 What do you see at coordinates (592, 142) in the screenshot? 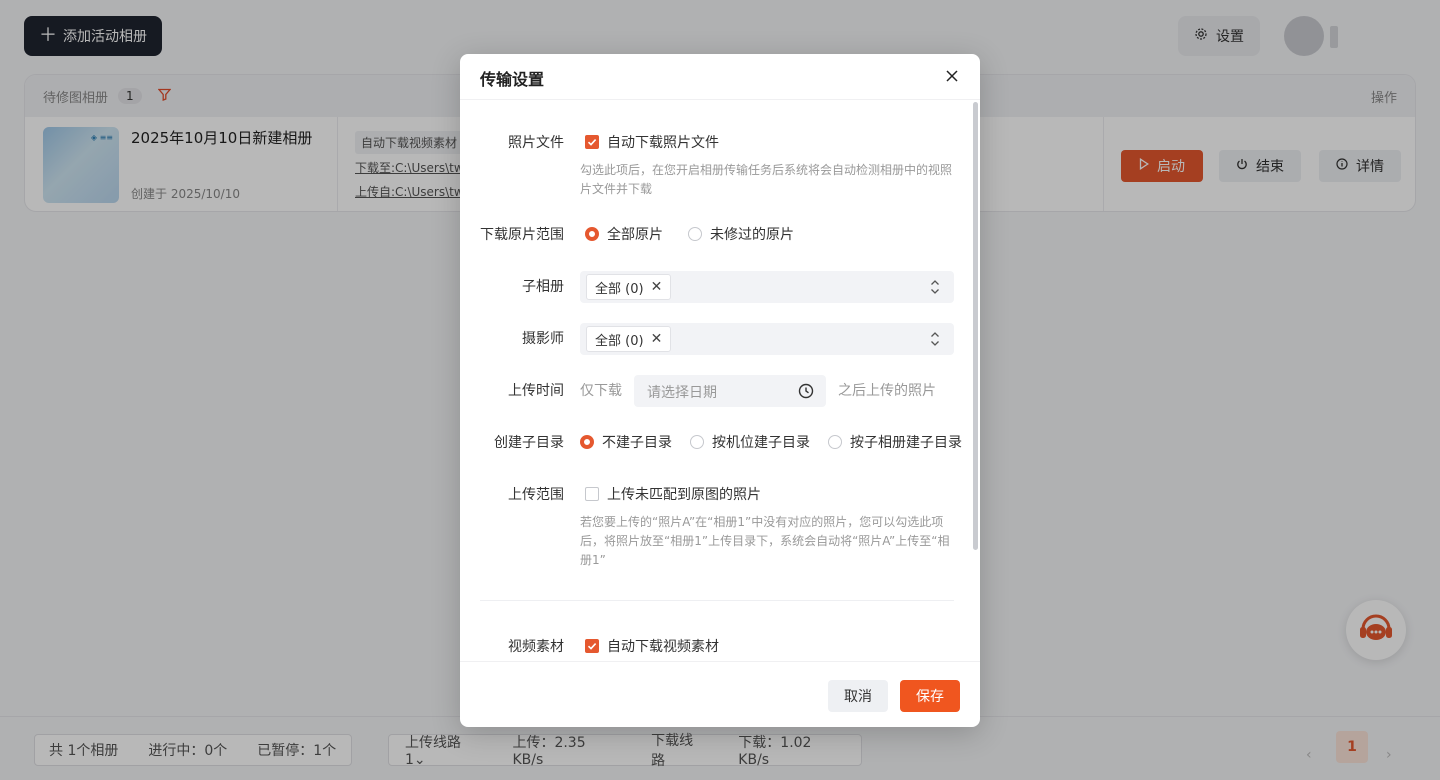
I see `photo-file-checkbox` at bounding box center [592, 142].